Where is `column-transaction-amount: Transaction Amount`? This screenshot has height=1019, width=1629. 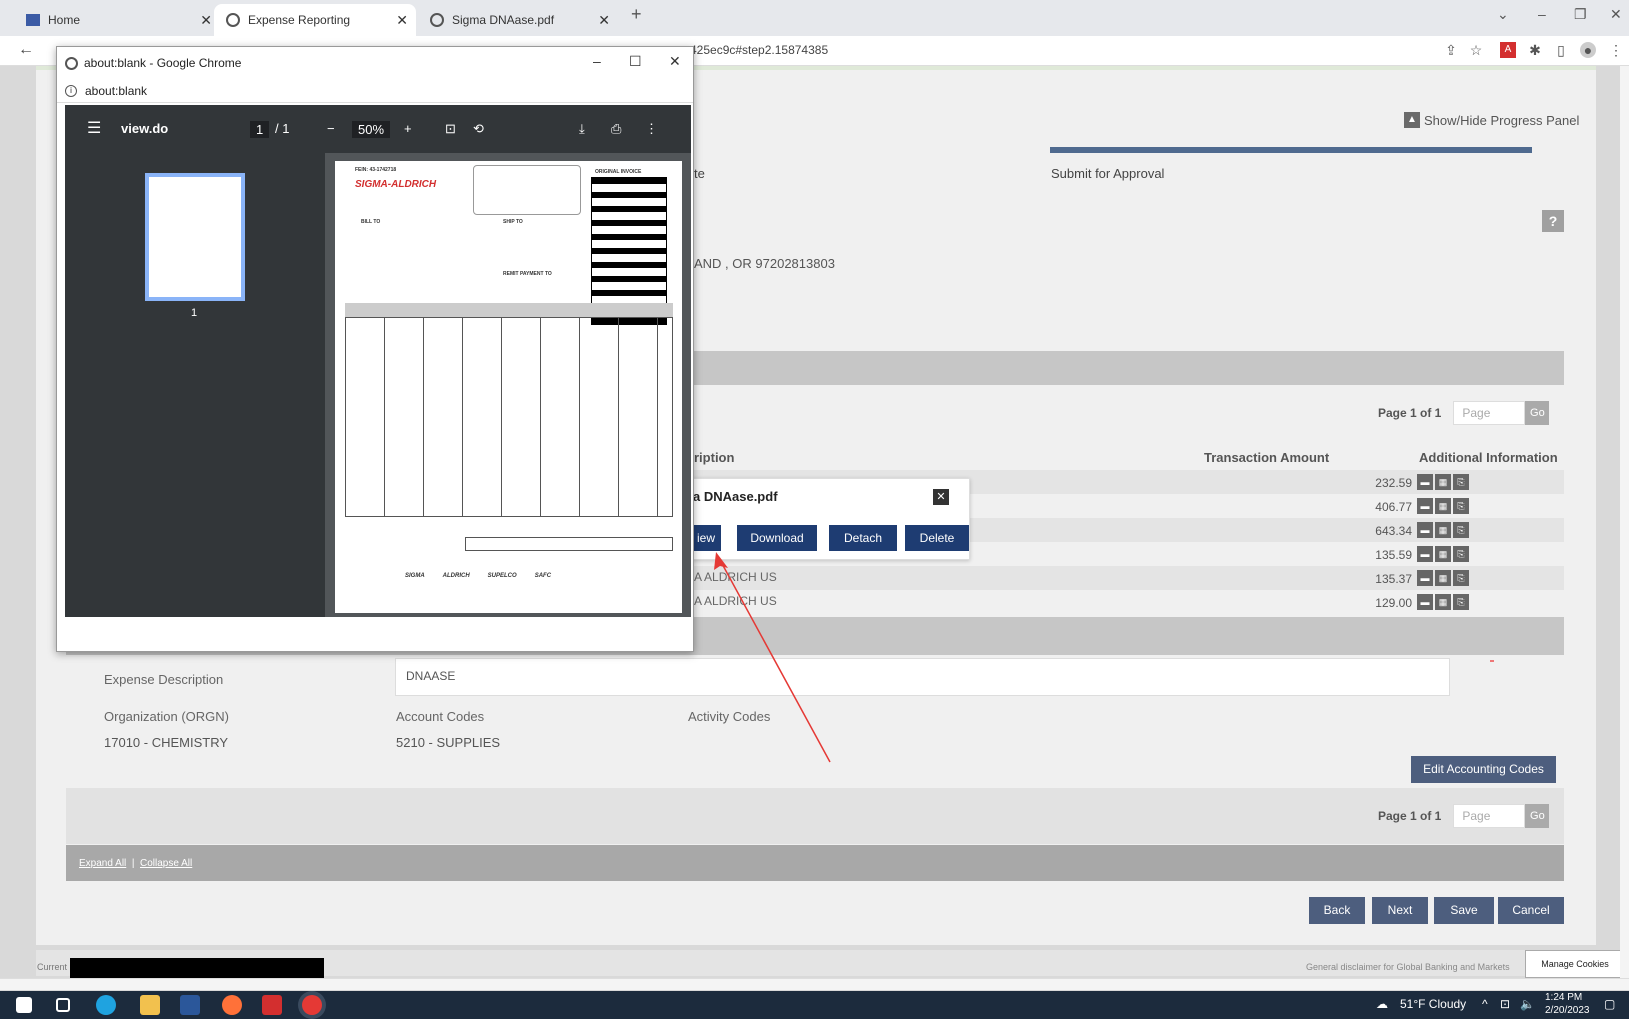
column-transaction-amount: Transaction Amount is located at coordinates (1267, 457).